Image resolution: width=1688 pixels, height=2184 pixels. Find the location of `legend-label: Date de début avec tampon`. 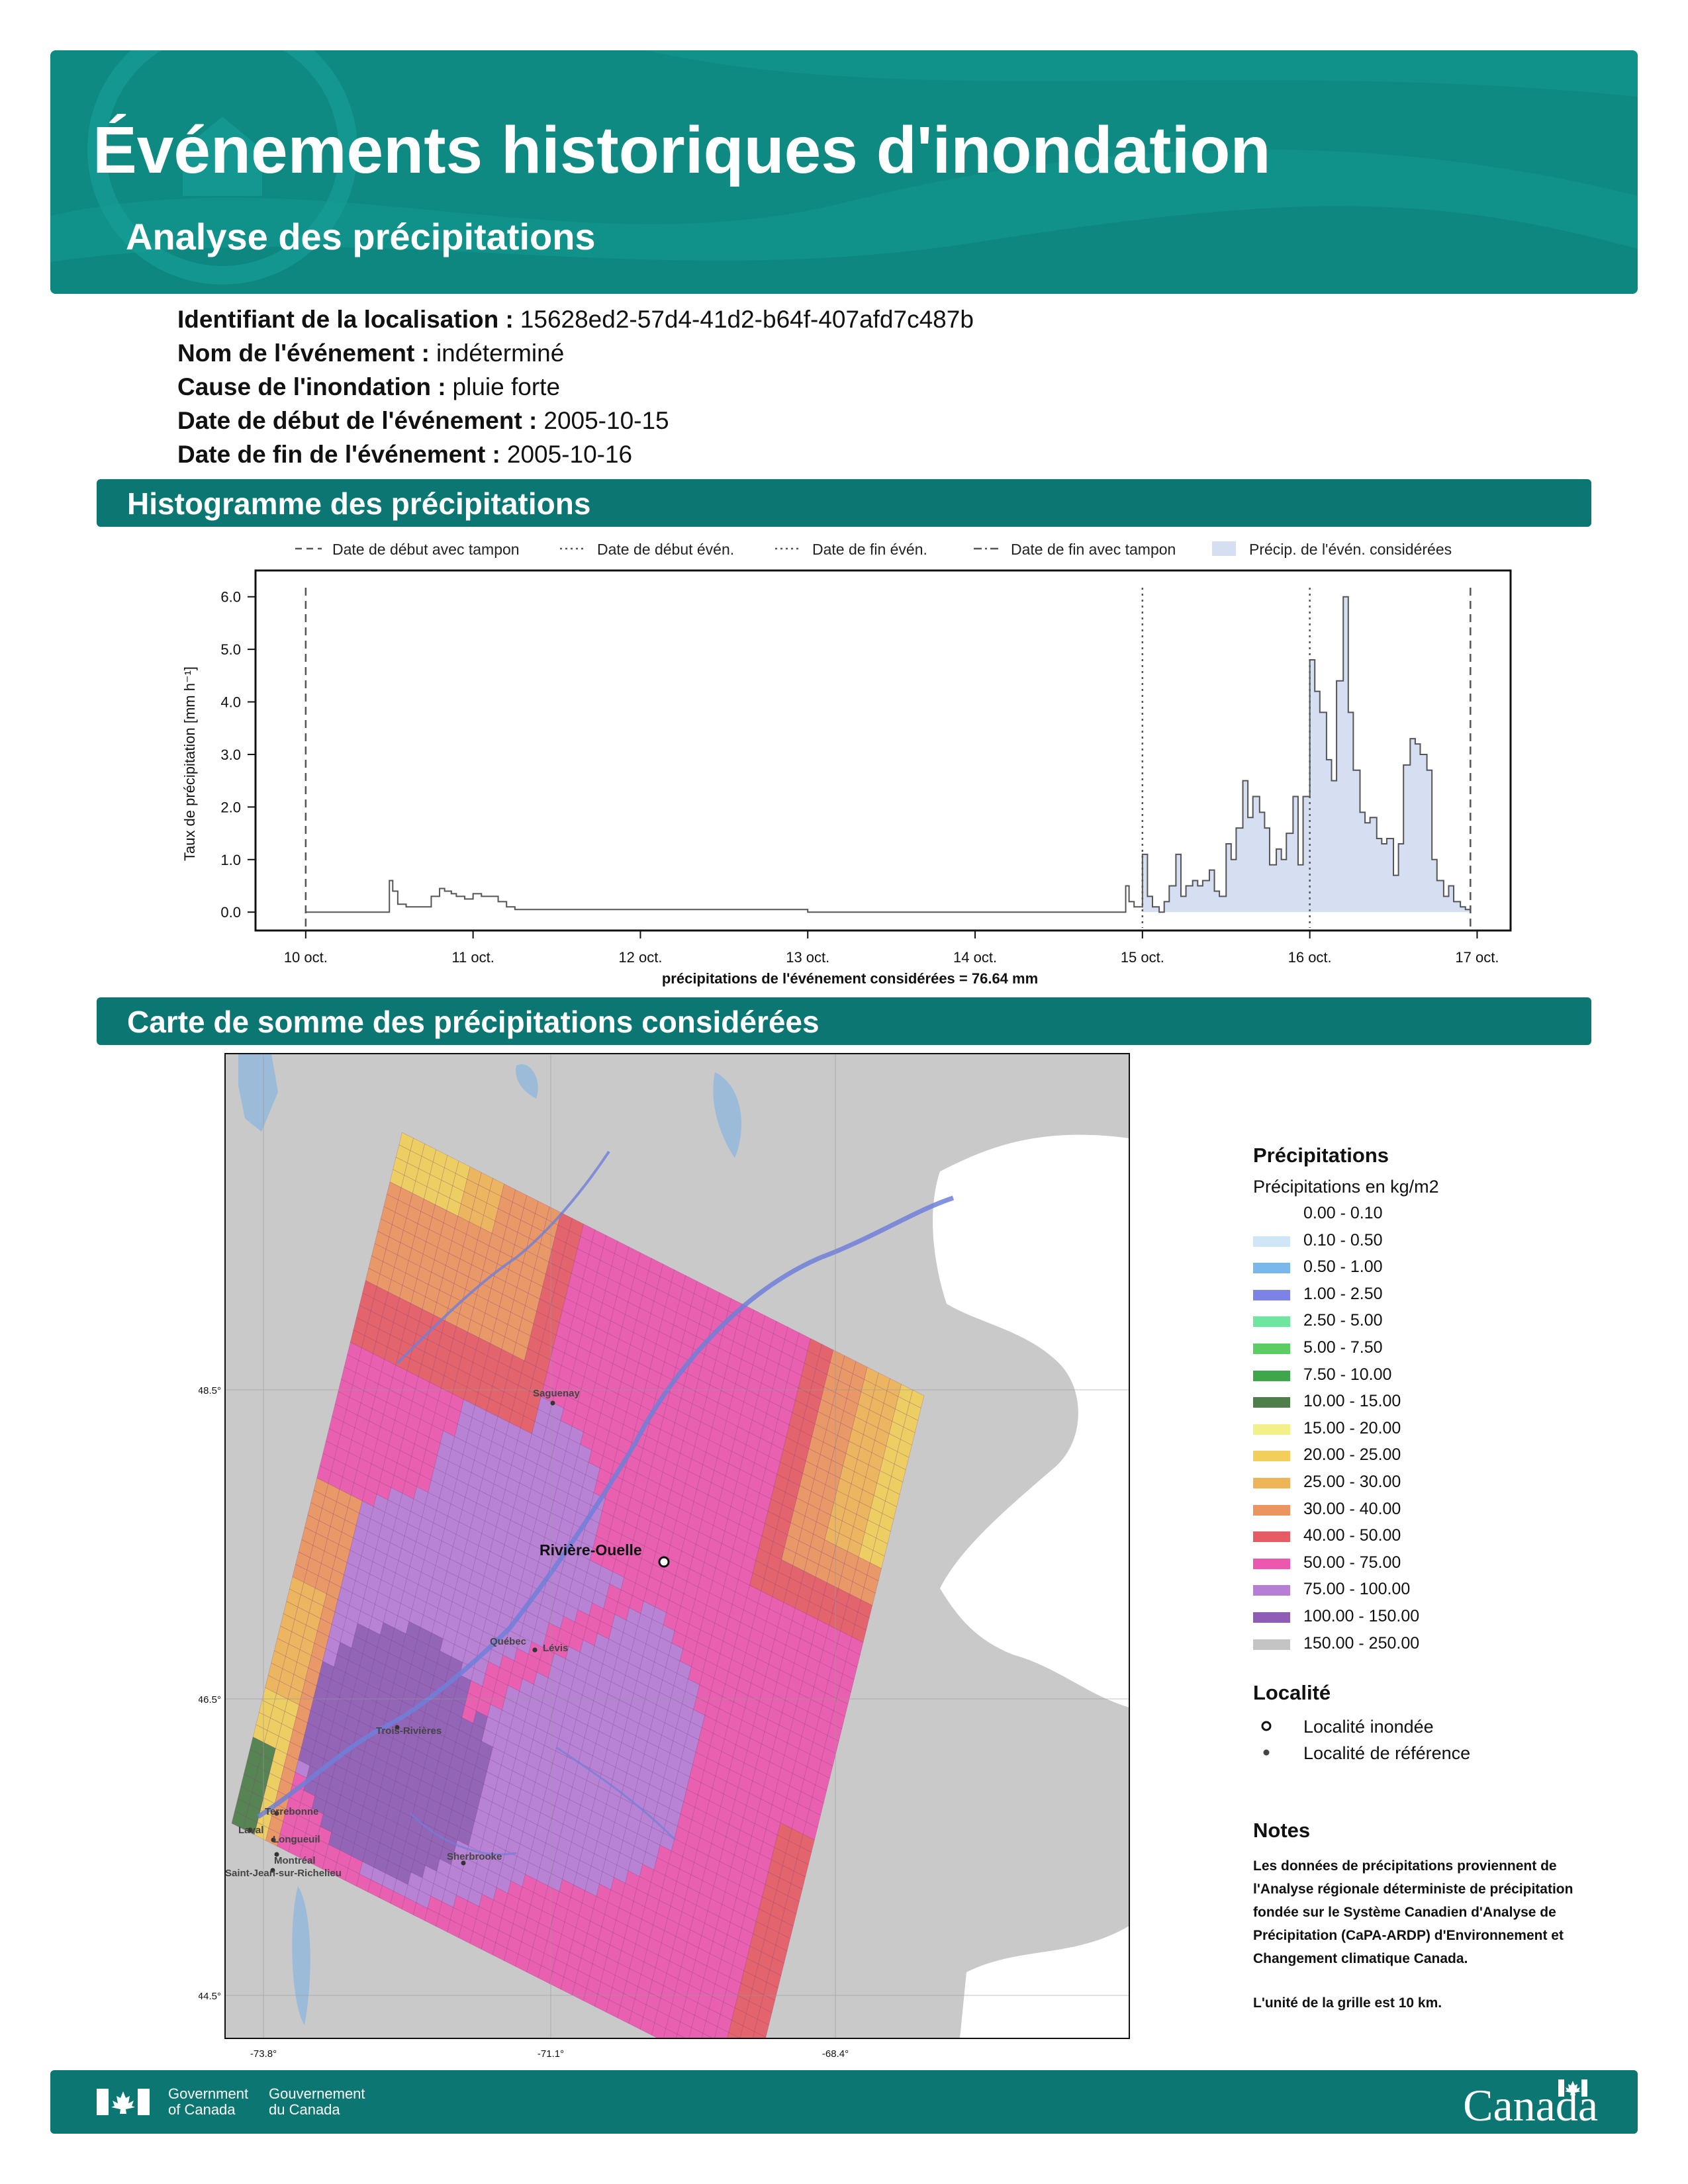

legend-label: Date de début avec tampon is located at coordinates (426, 549).